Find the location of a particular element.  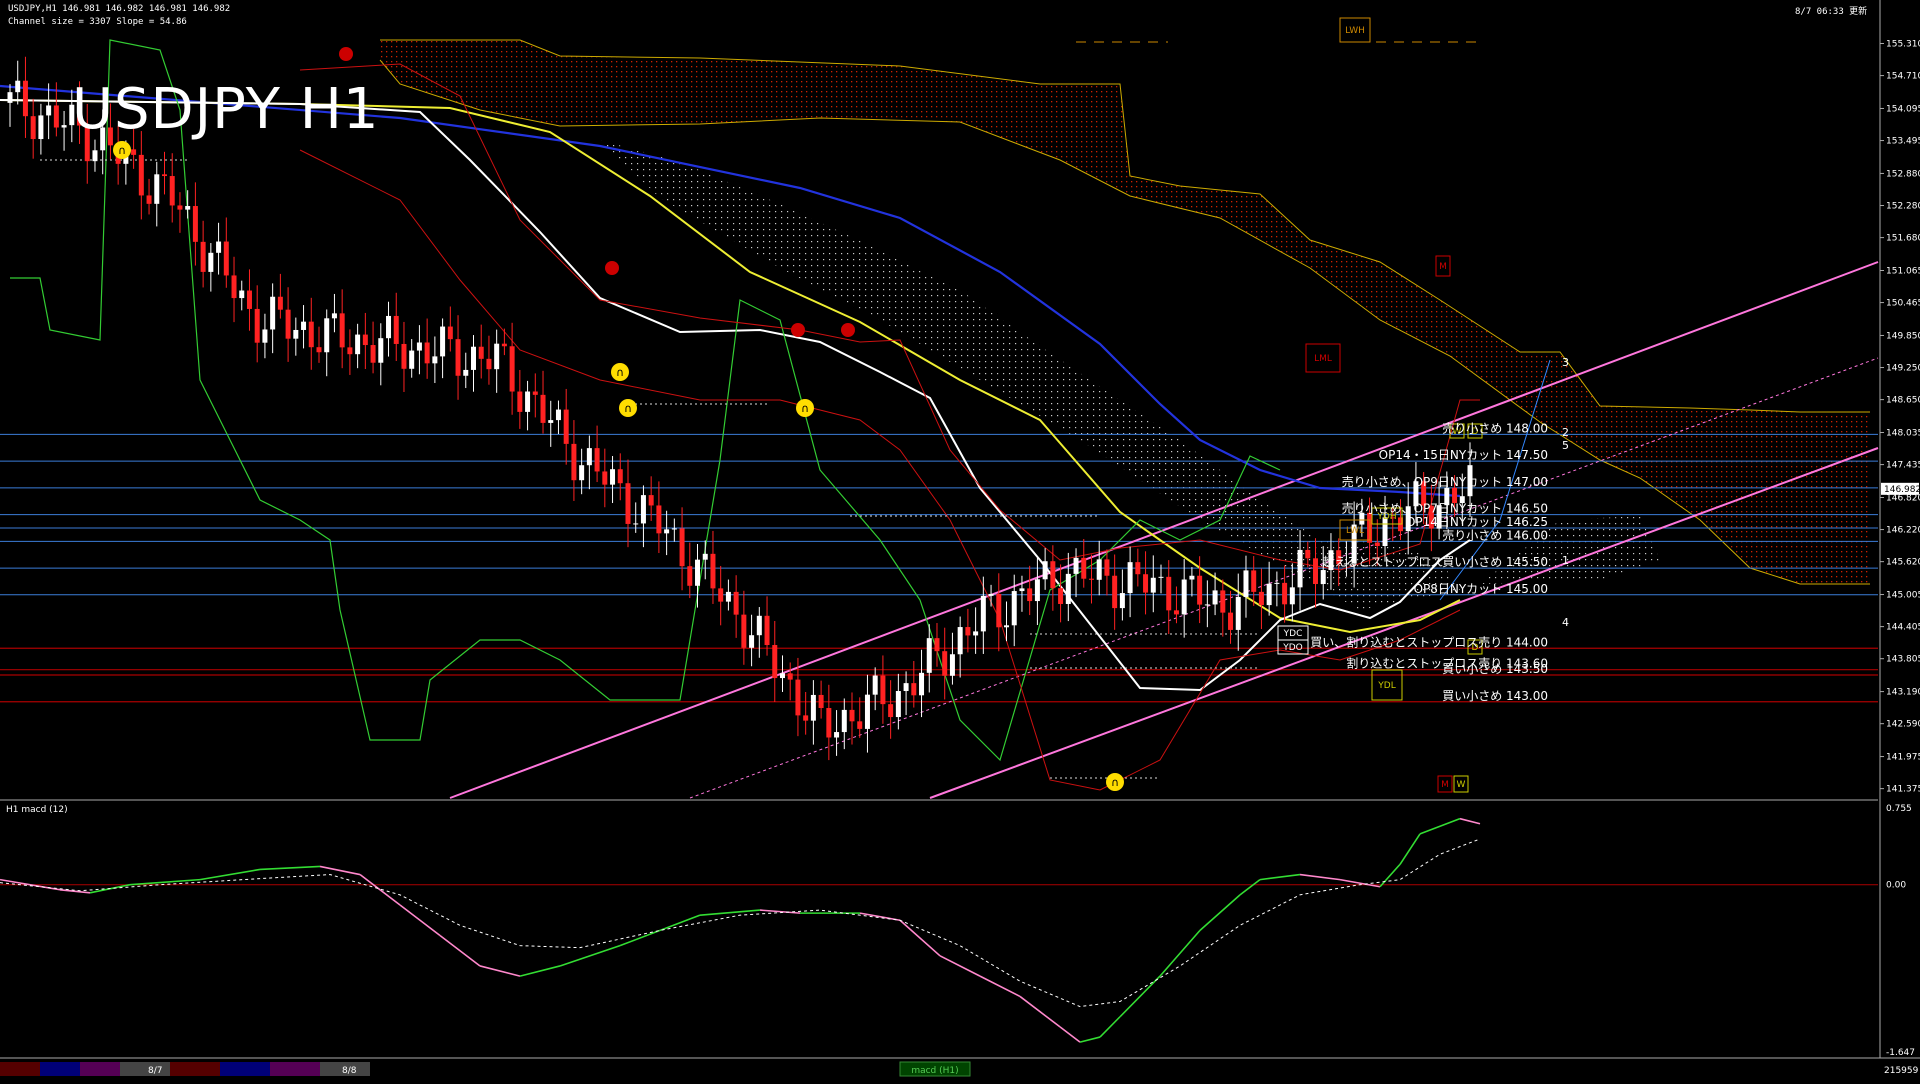

update-datetime: 8/7 06:33 更新 is located at coordinates (1831, 12).